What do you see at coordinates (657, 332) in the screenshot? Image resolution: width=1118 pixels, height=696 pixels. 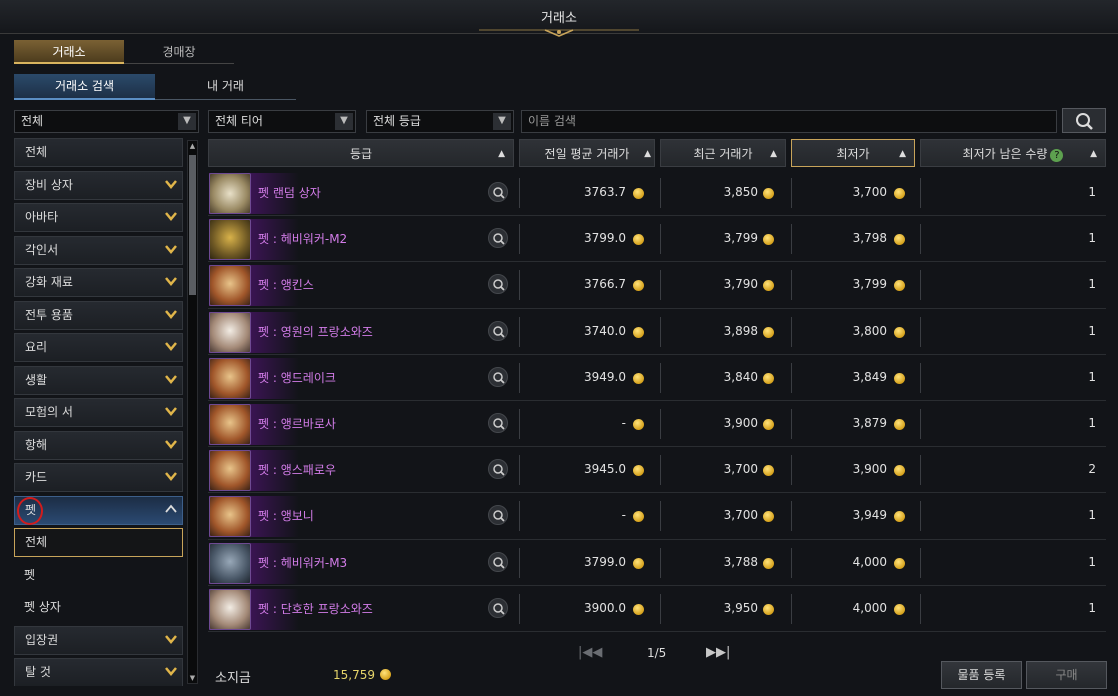 I see `table-row: 펫 : 영원의 프랑소와즈 3740.0 3,898 3,800 1` at bounding box center [657, 332].